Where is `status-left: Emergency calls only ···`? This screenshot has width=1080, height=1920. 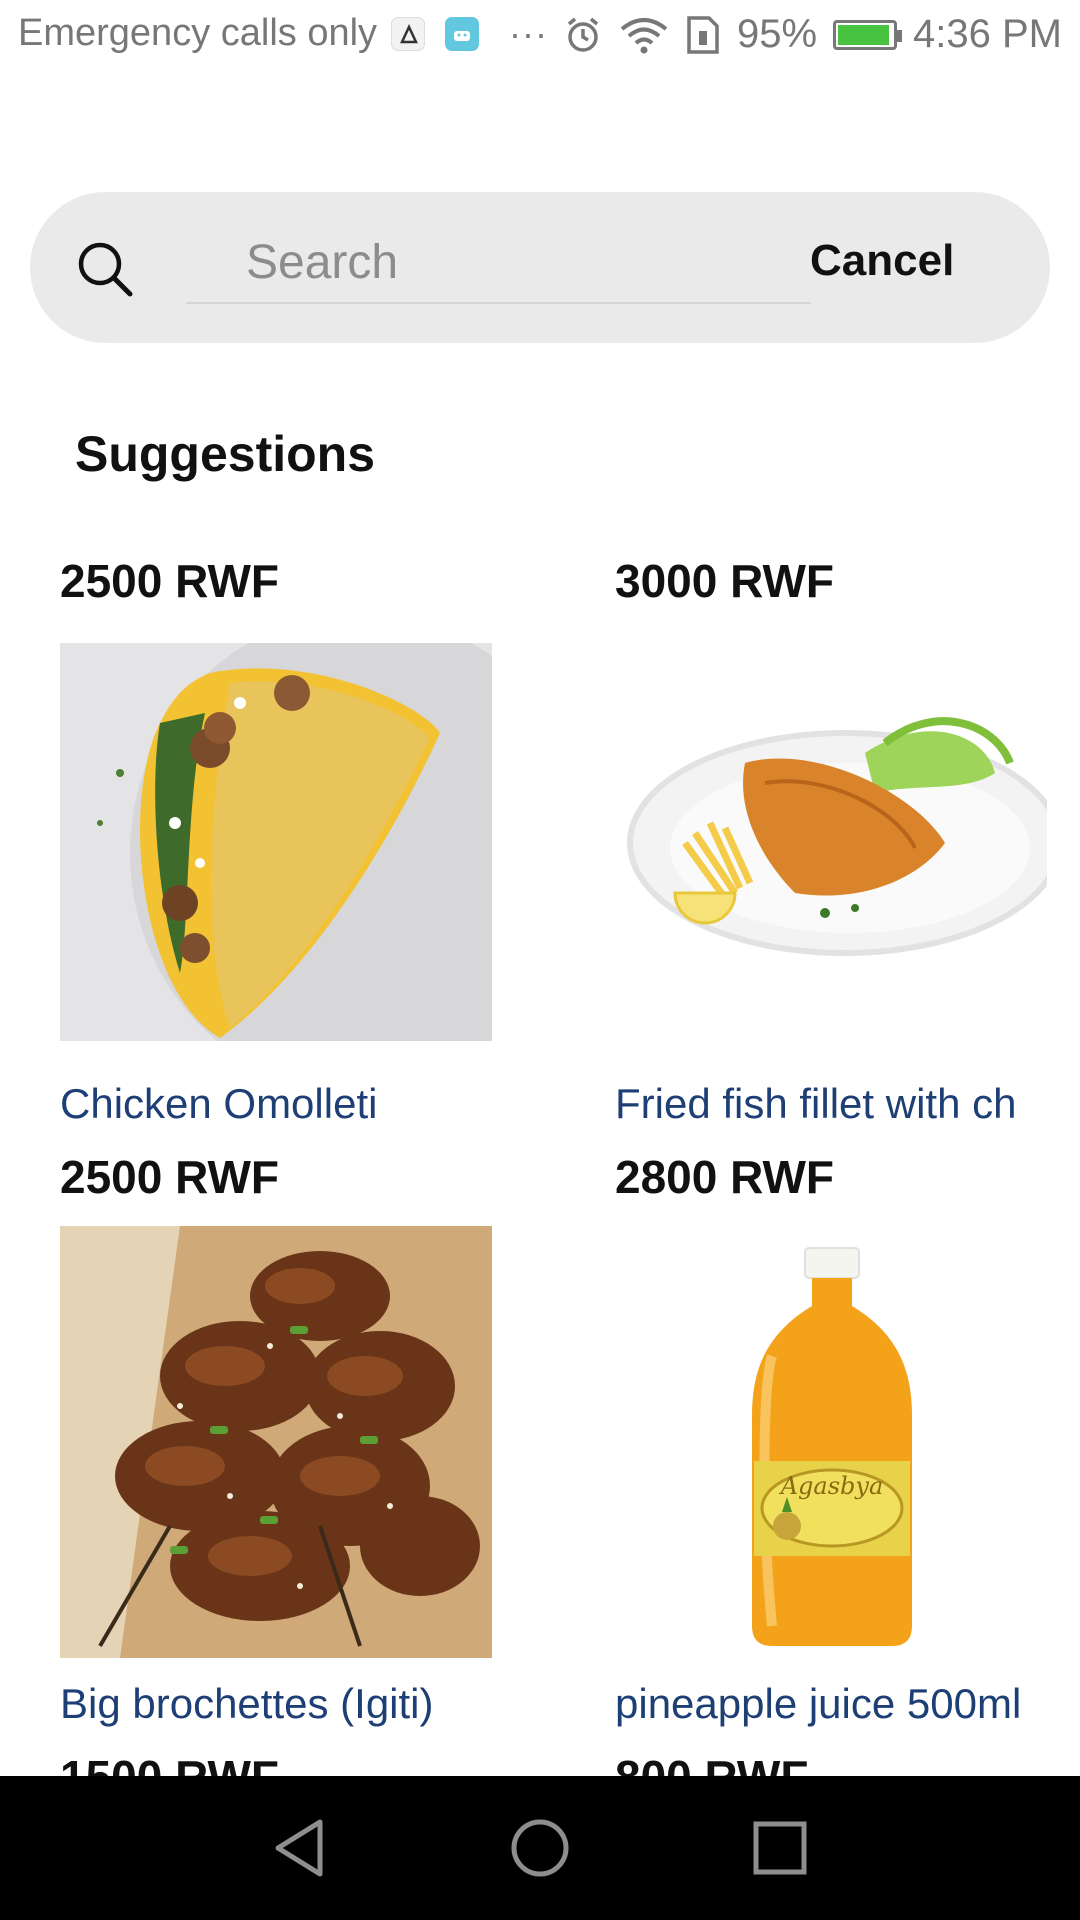
status-left: Emergency calls only ··· is located at coordinates (283, 33).